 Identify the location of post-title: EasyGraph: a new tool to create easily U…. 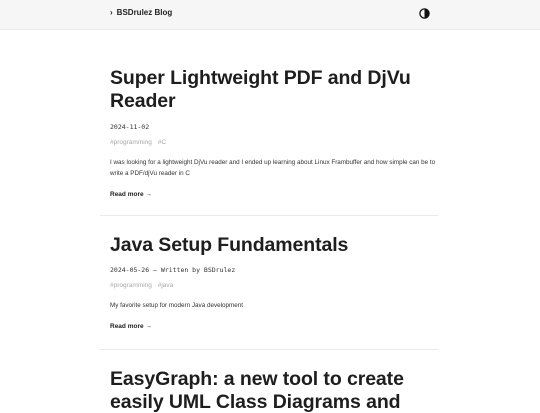
(274, 390).